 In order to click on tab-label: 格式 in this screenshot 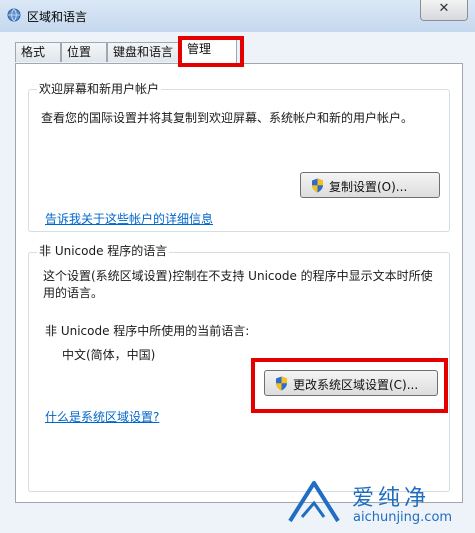, I will do `click(33, 52)`.